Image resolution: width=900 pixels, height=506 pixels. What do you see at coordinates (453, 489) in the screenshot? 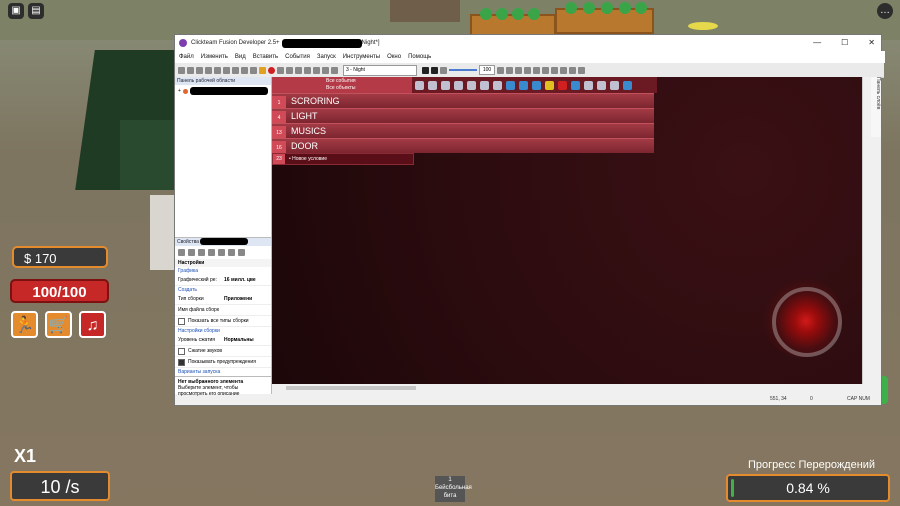
I see `hotbar-slot: 1 Бейсбольная бита` at bounding box center [453, 489].